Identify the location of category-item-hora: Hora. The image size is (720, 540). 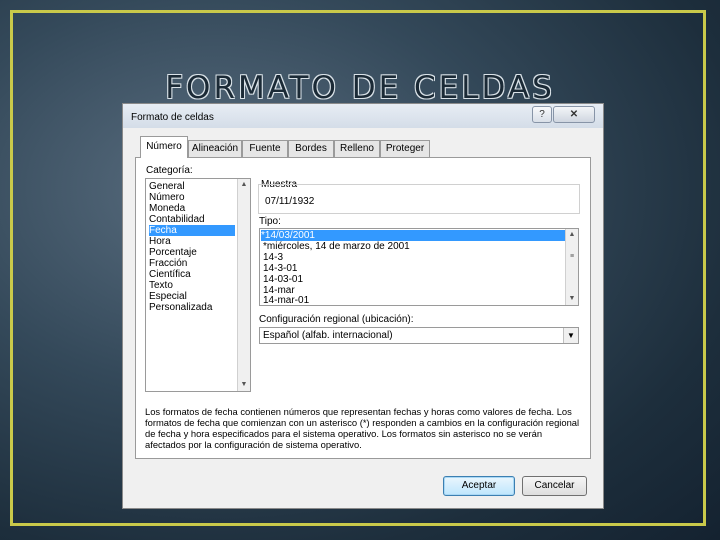
(160, 241).